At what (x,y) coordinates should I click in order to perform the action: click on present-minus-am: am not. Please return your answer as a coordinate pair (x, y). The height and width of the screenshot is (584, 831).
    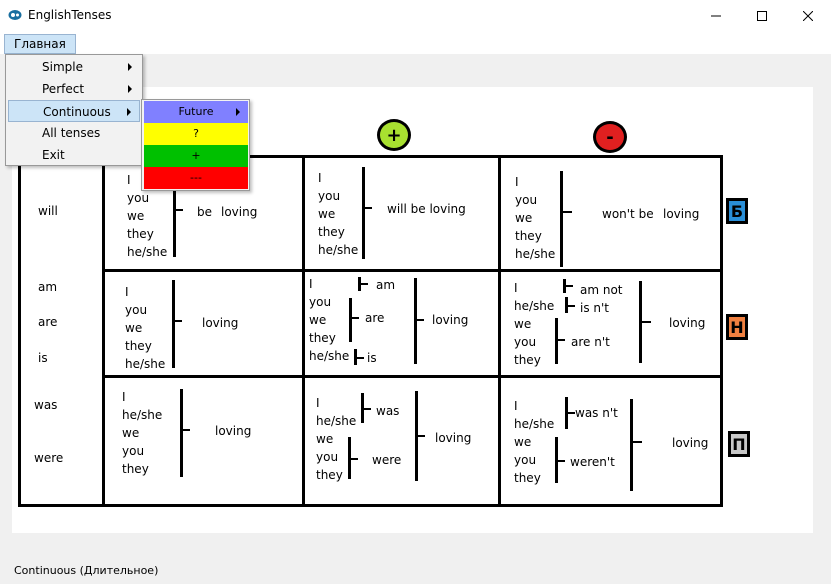
    Looking at the image, I should click on (601, 290).